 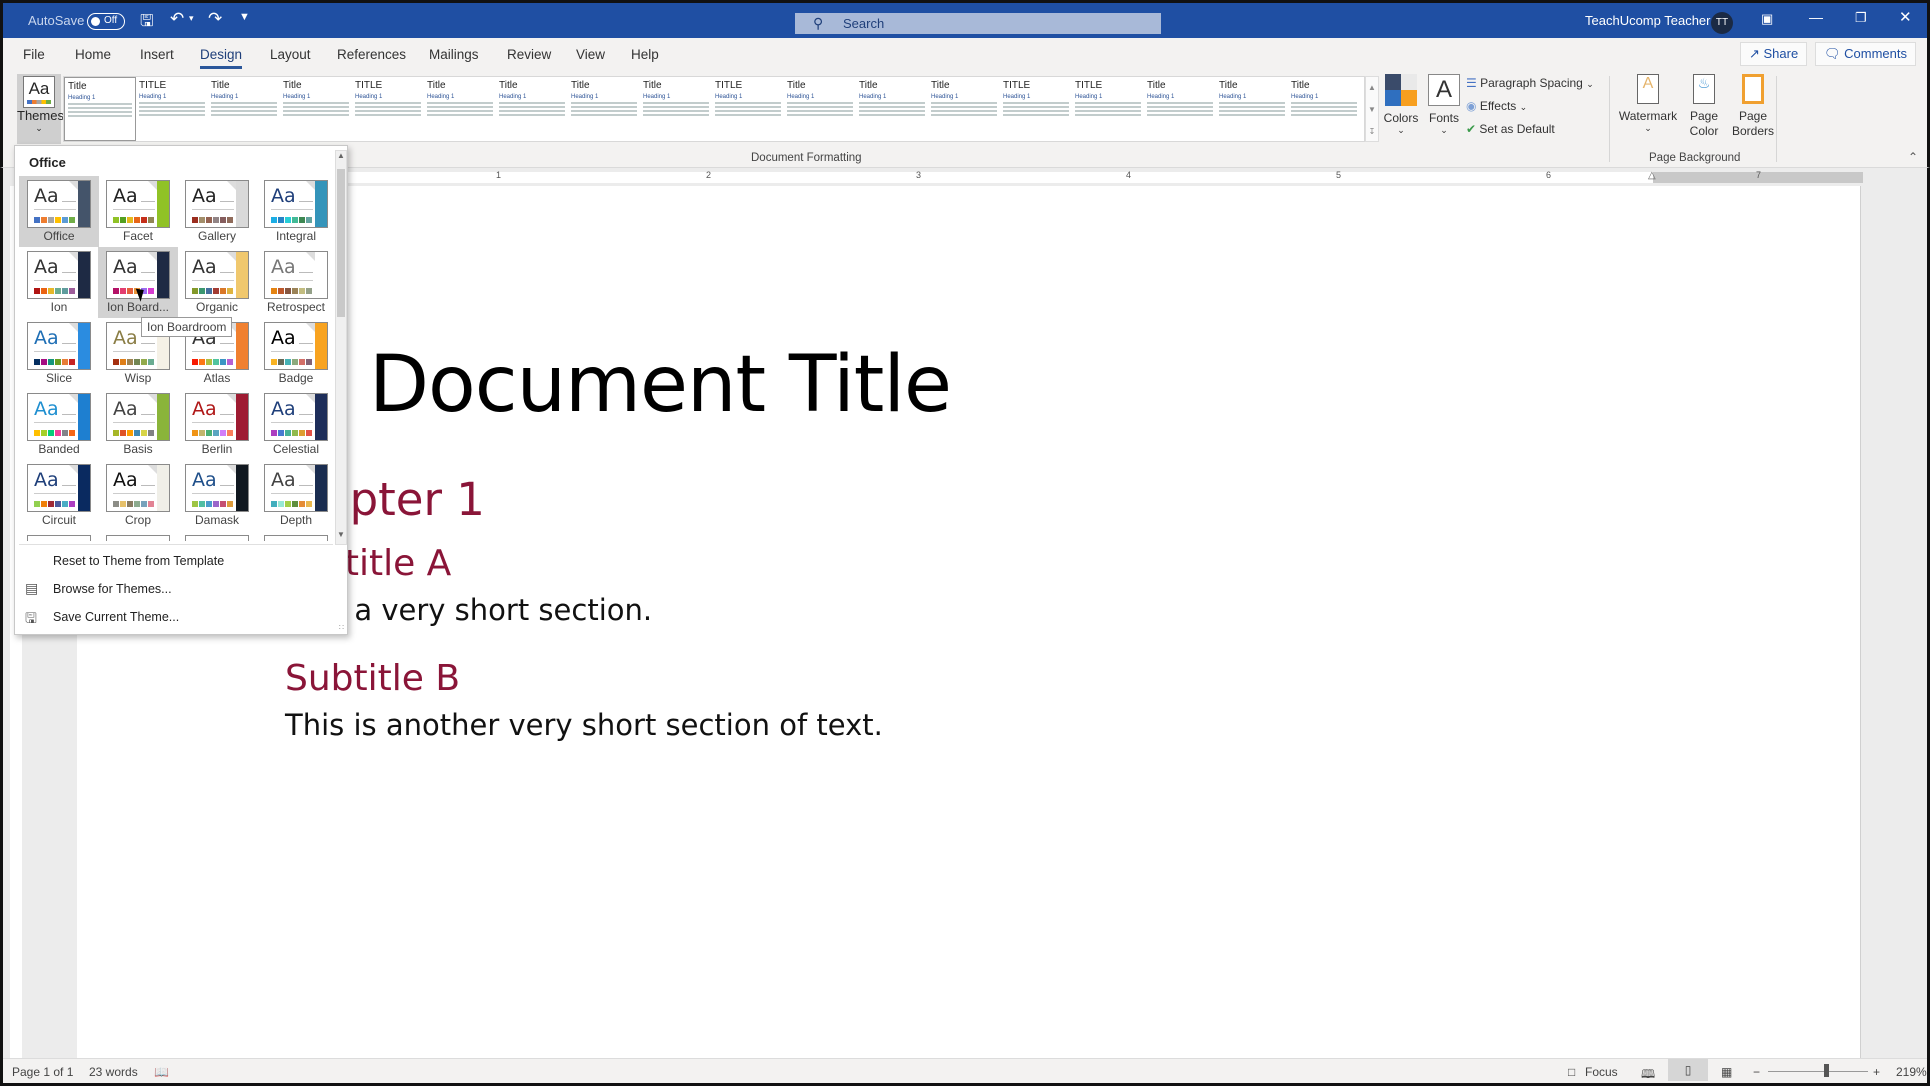 What do you see at coordinates (138, 495) in the screenshot?
I see `theme-item: Aa Crop` at bounding box center [138, 495].